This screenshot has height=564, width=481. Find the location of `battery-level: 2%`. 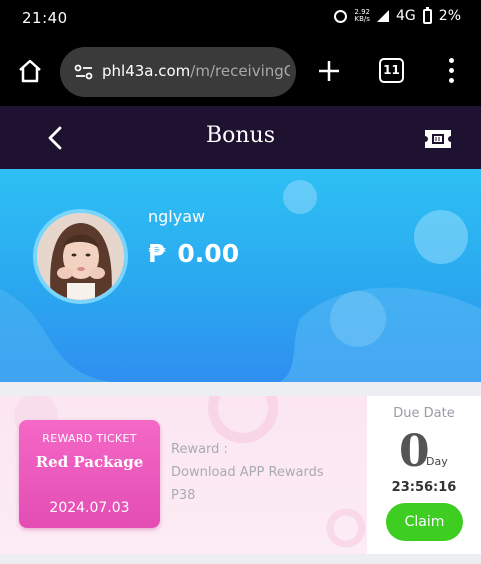

battery-level: 2% is located at coordinates (449, 16).